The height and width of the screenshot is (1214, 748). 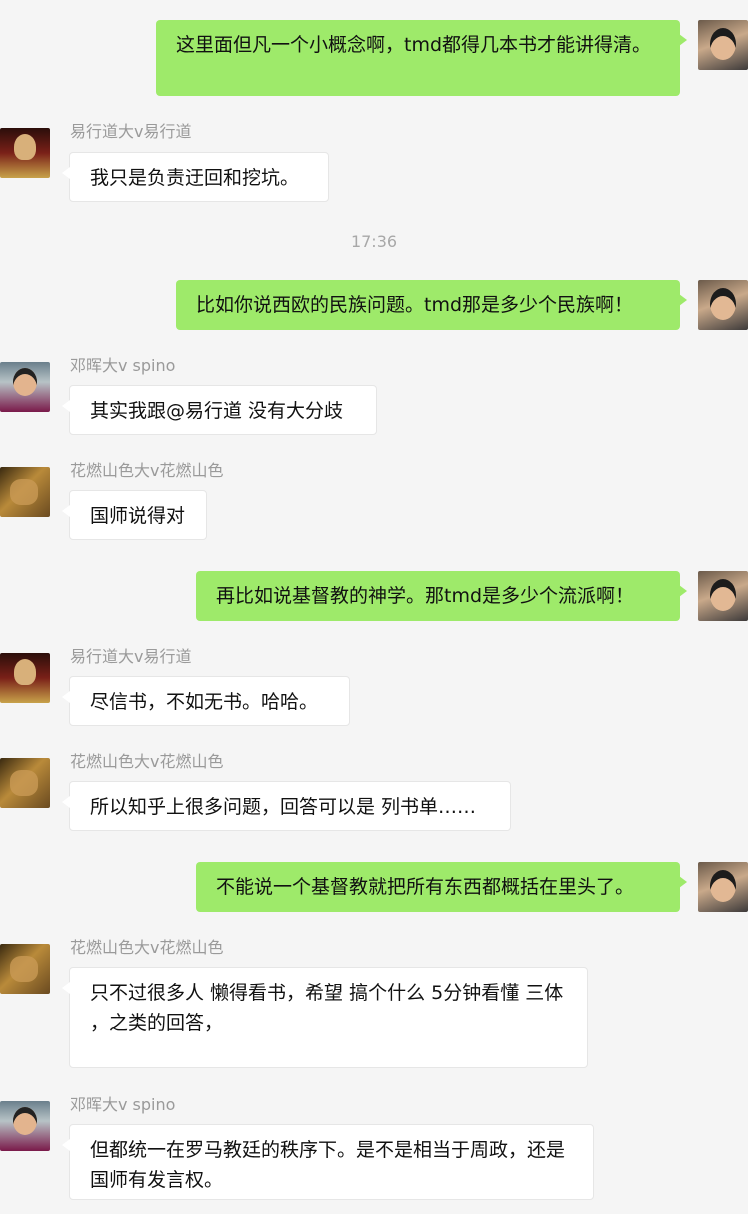 I want to click on message-bubble: 不能说一个基督教就把所有东西都概括在里头了。, so click(x=441, y=887).